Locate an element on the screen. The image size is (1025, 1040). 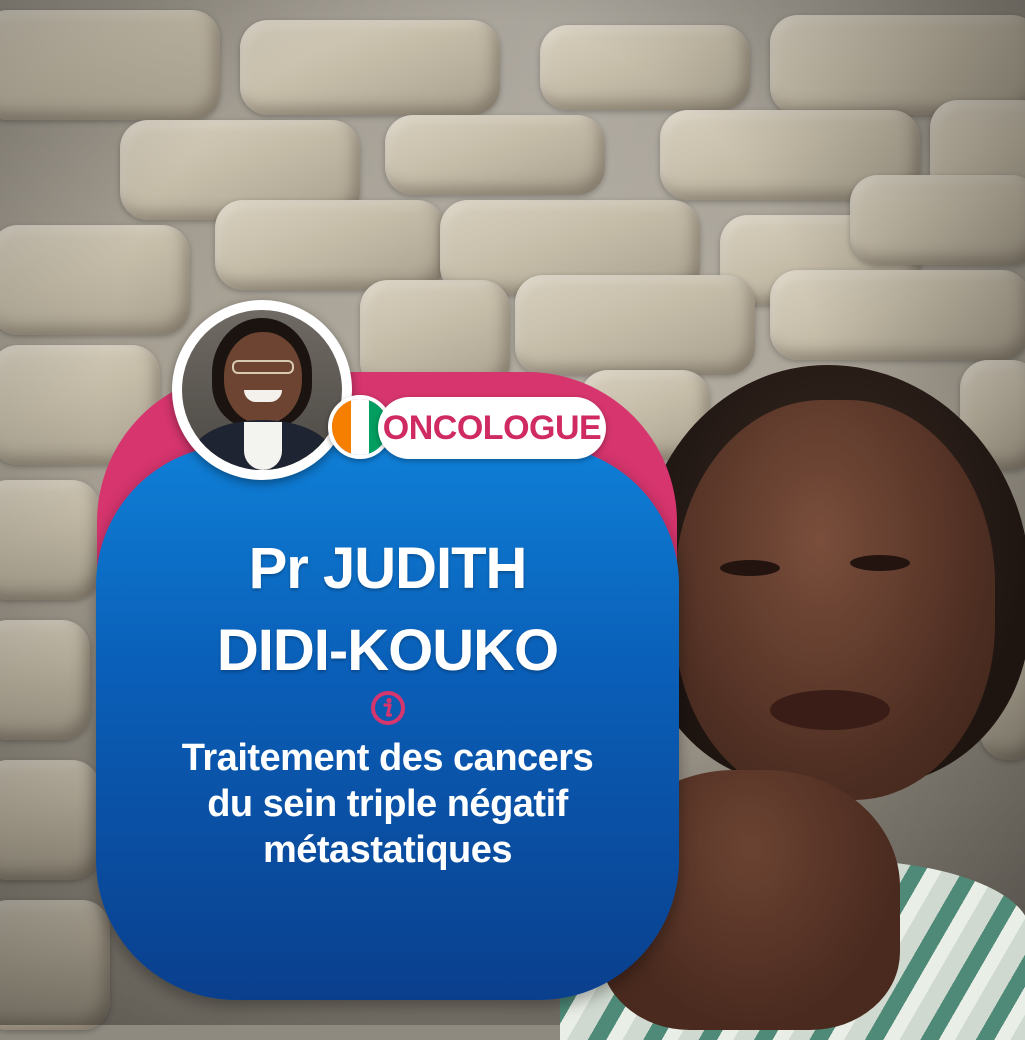
speaker-name-line1: Pr JUDITH is located at coordinates (388, 568).